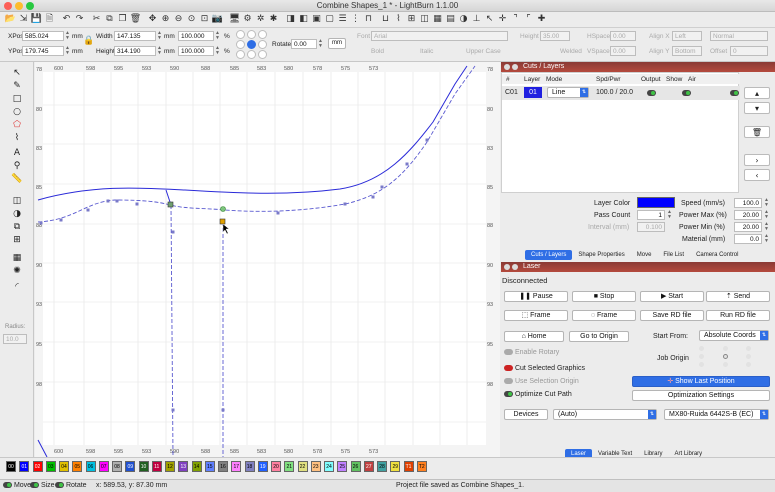 Image resolution: width=775 pixels, height=492 pixels. Describe the element at coordinates (64, 466) in the screenshot. I see `palette-swatch: 04` at that location.